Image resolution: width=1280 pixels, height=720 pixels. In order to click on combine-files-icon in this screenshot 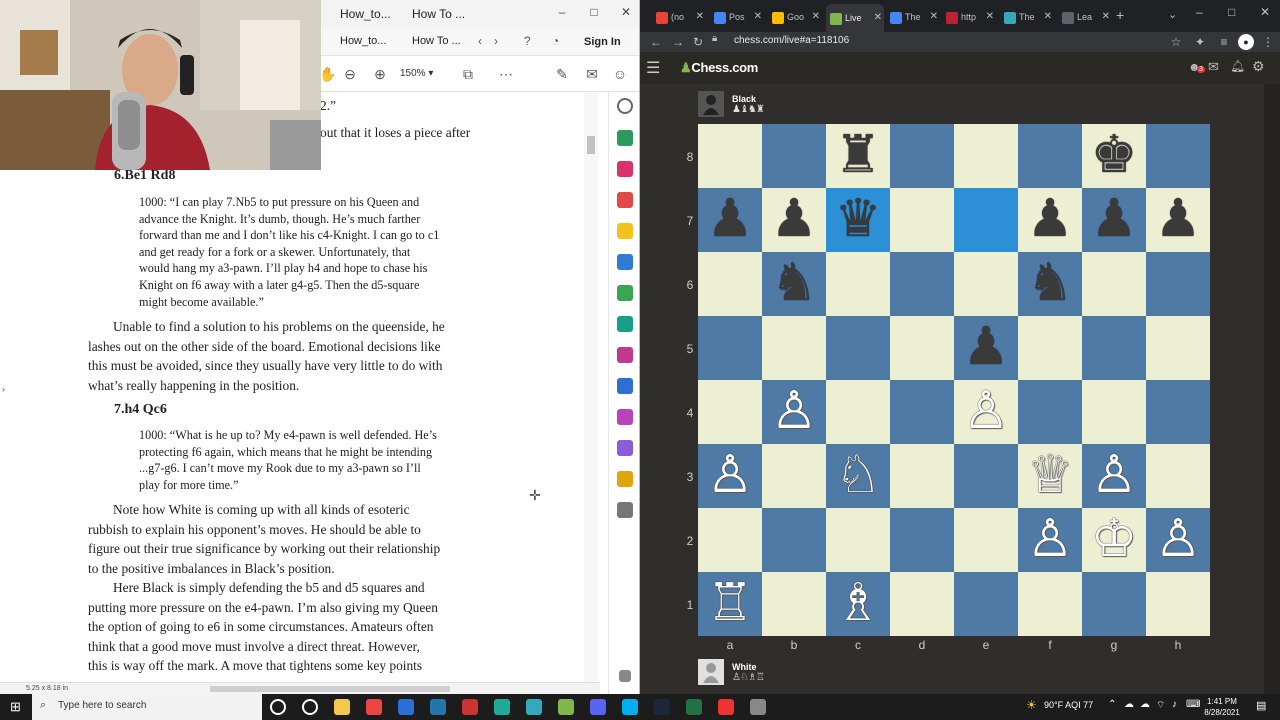, I will do `click(625, 262)`.